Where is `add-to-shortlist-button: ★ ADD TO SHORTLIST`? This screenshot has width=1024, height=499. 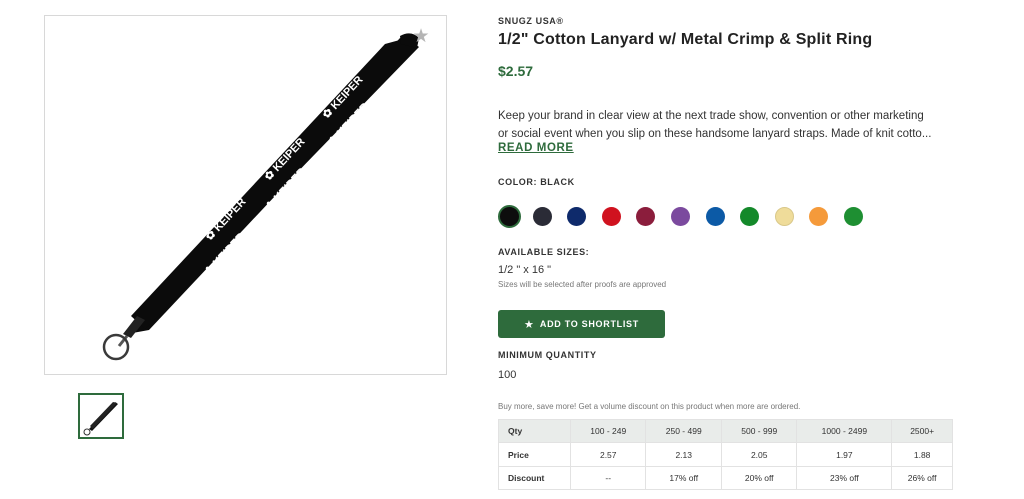 add-to-shortlist-button: ★ ADD TO SHORTLIST is located at coordinates (581, 324).